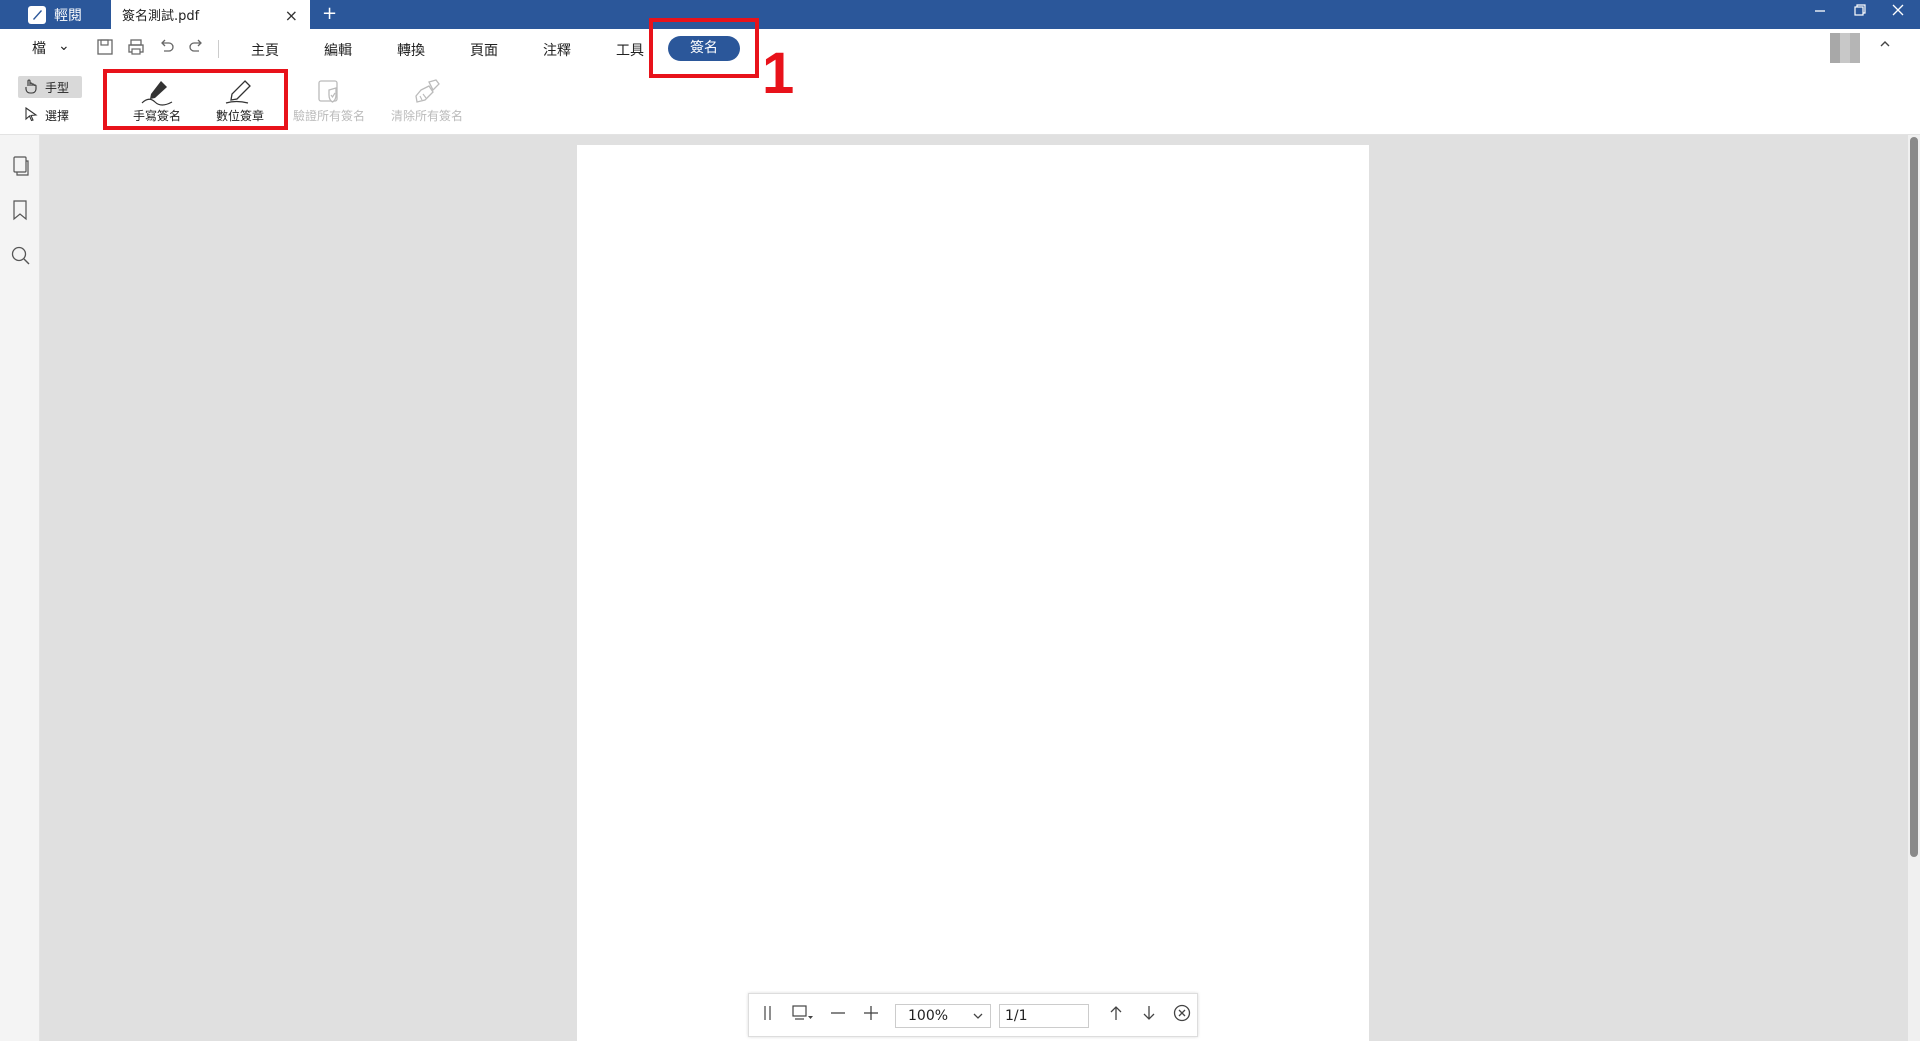  Describe the element at coordinates (161, 16) in the screenshot. I see `document-tab-label: 簽名測試.pdf` at that location.